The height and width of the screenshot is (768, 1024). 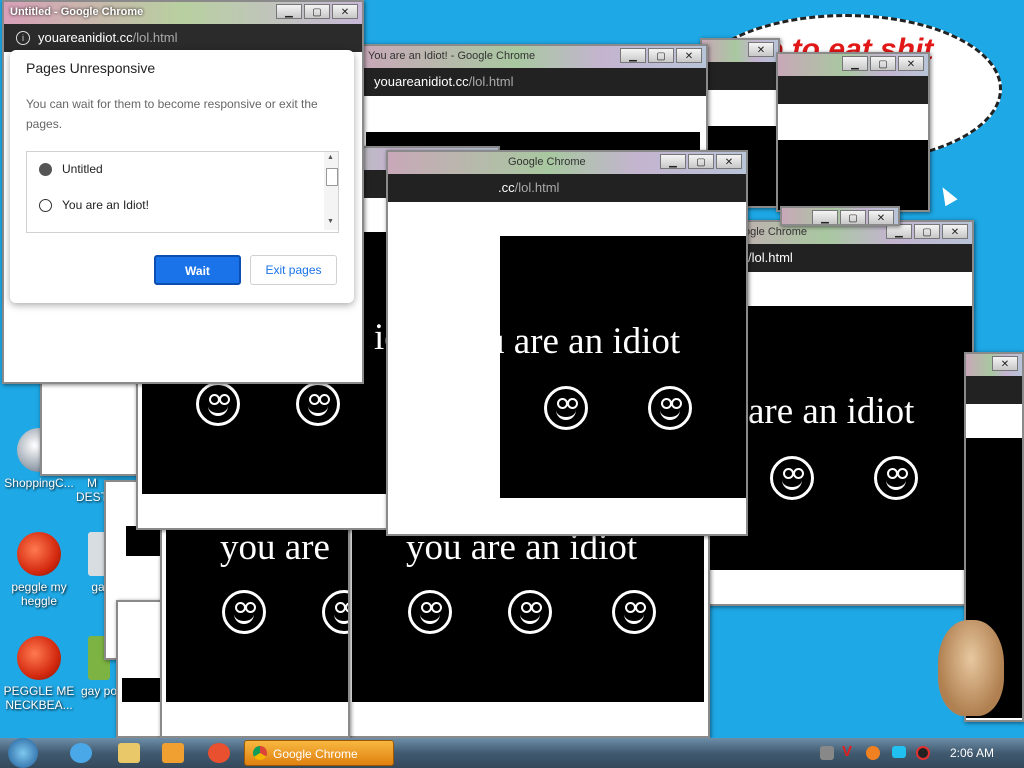 I want to click on window-title: Untitled - Google Chrome, so click(x=77, y=12).